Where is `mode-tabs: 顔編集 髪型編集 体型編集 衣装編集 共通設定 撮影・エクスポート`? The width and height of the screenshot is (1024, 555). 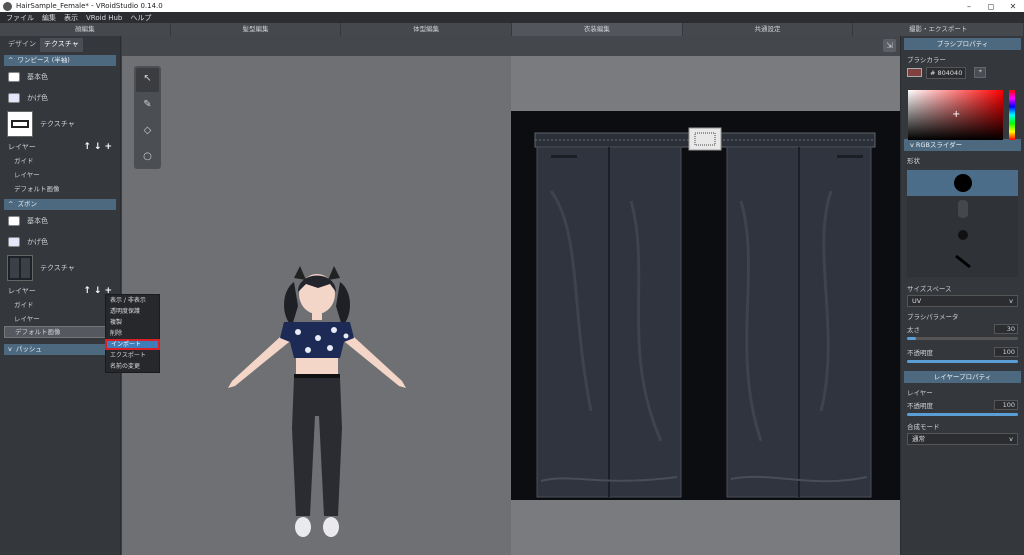
mode-tabs: 顔編集 髪型編集 体型編集 衣装編集 共通設定 撮影・エクスポート is located at coordinates (512, 29).